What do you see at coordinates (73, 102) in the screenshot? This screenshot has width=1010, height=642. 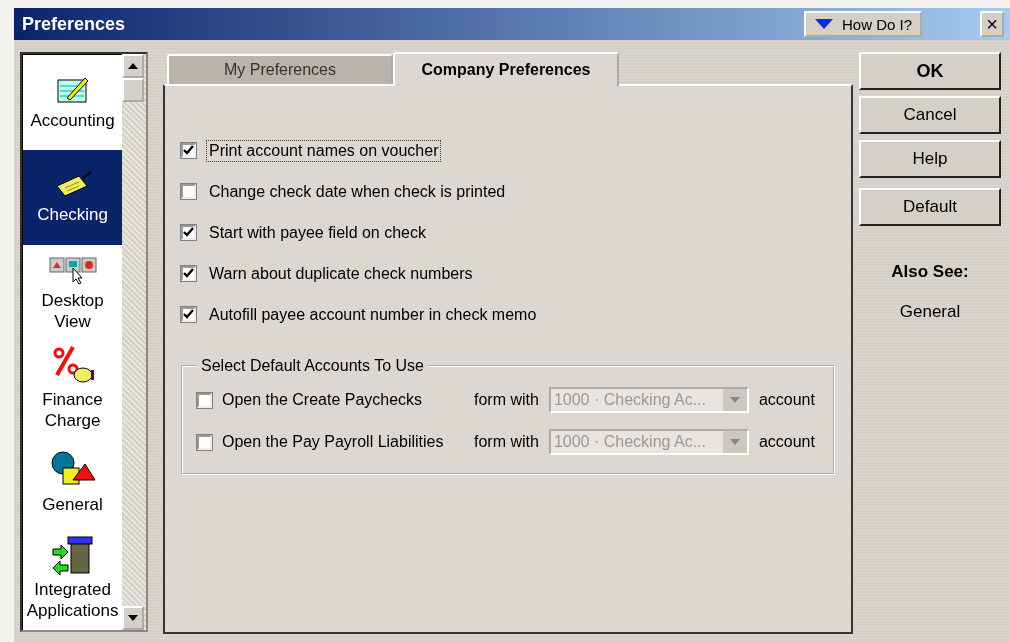 I see `sidebar-item: Accounting` at bounding box center [73, 102].